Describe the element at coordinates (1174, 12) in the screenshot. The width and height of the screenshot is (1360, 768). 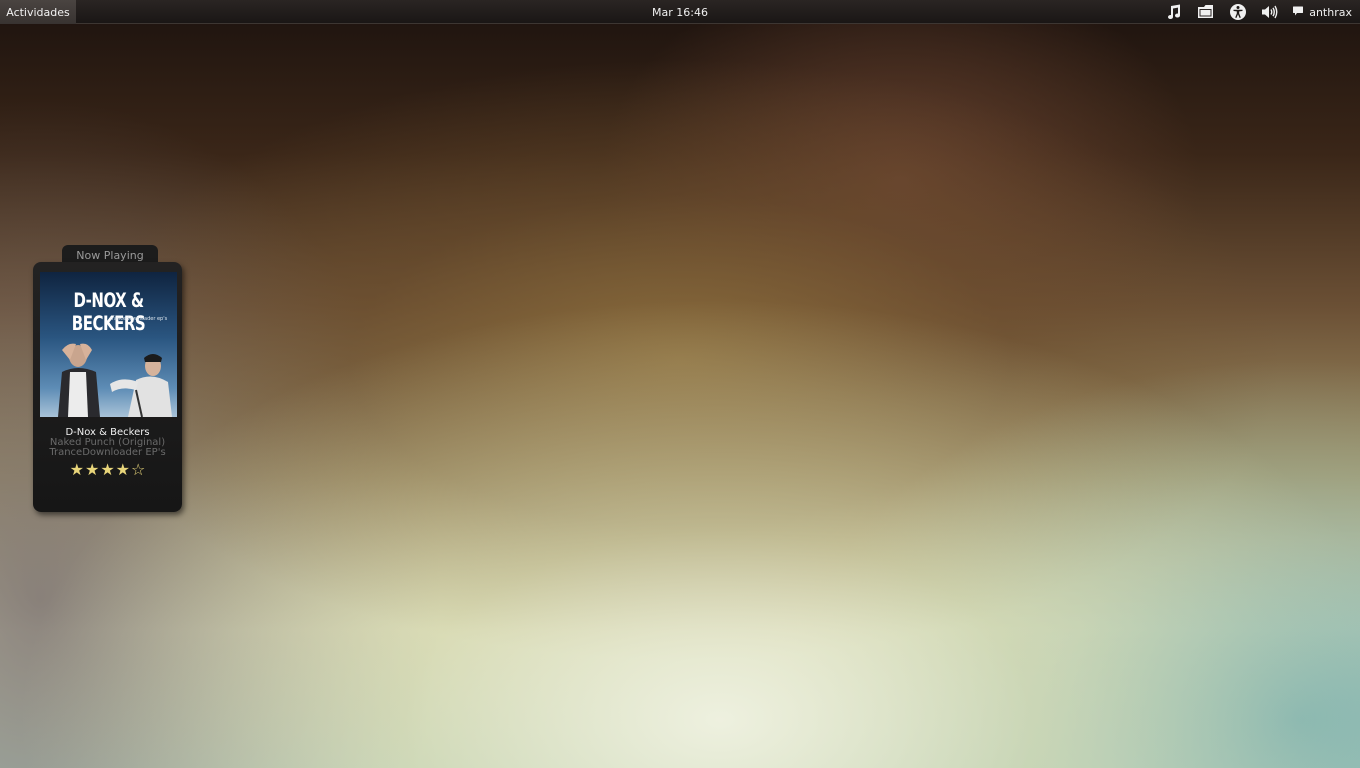
I see `music-note-icon` at that location.